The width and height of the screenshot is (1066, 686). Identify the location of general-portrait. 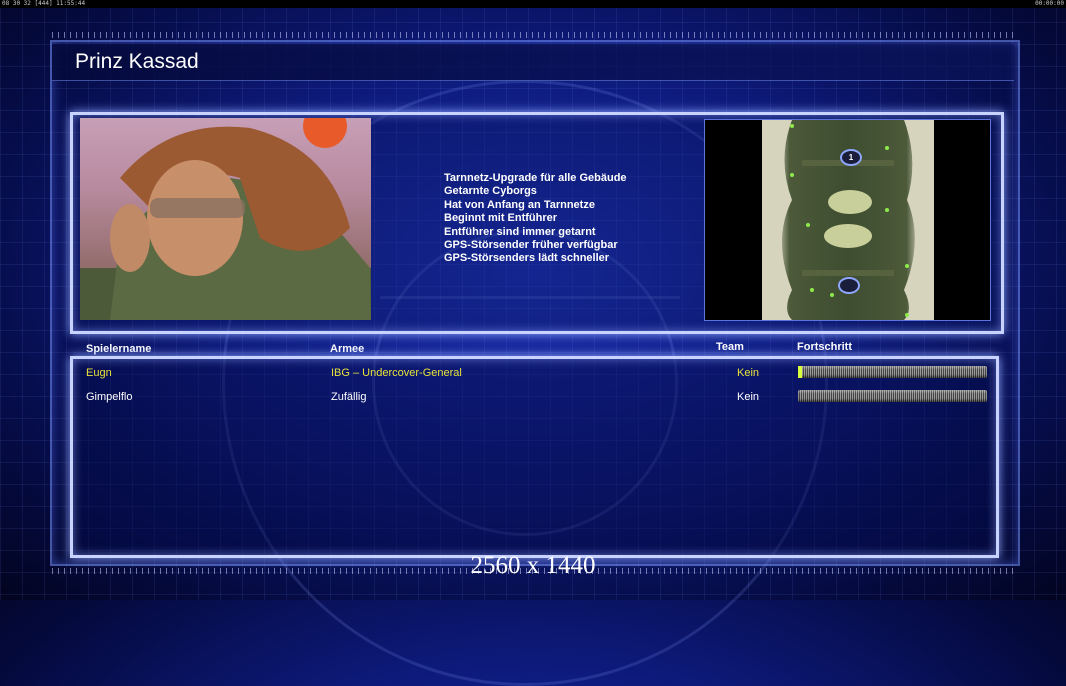
(225, 219).